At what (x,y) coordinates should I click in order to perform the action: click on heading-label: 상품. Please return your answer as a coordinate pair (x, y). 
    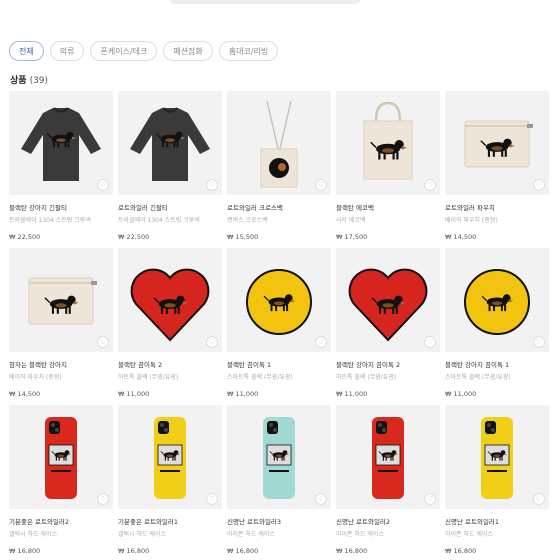
    Looking at the image, I should click on (18, 81).